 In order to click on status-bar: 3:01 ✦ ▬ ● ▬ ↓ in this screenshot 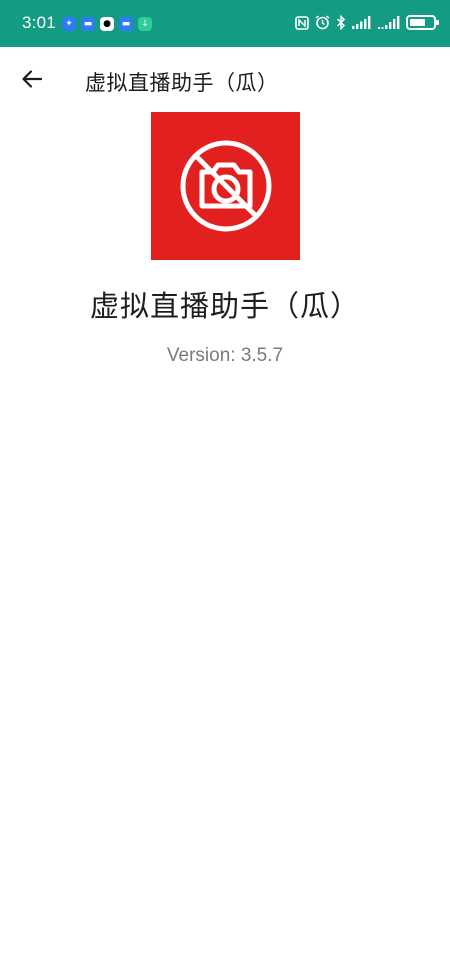, I will do `click(225, 23)`.